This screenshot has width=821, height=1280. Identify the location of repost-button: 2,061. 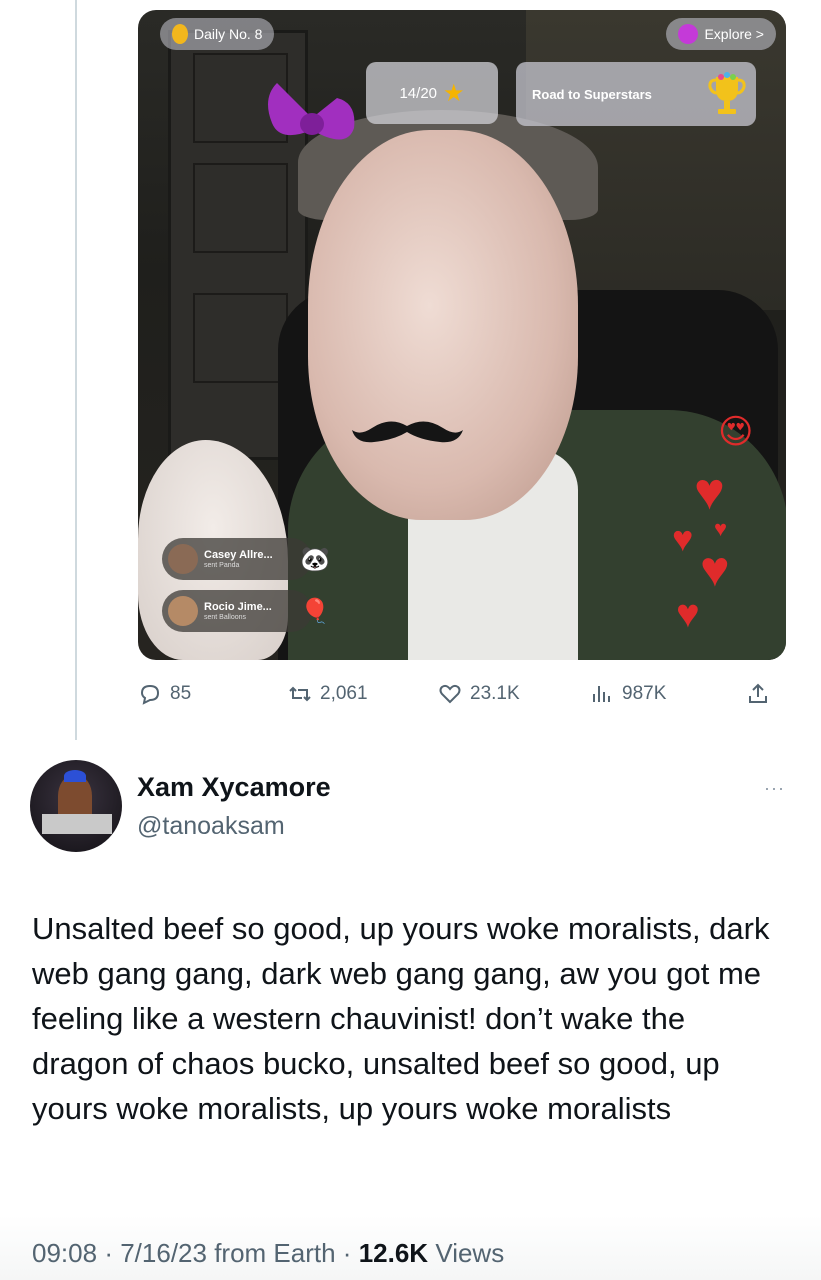
(328, 694).